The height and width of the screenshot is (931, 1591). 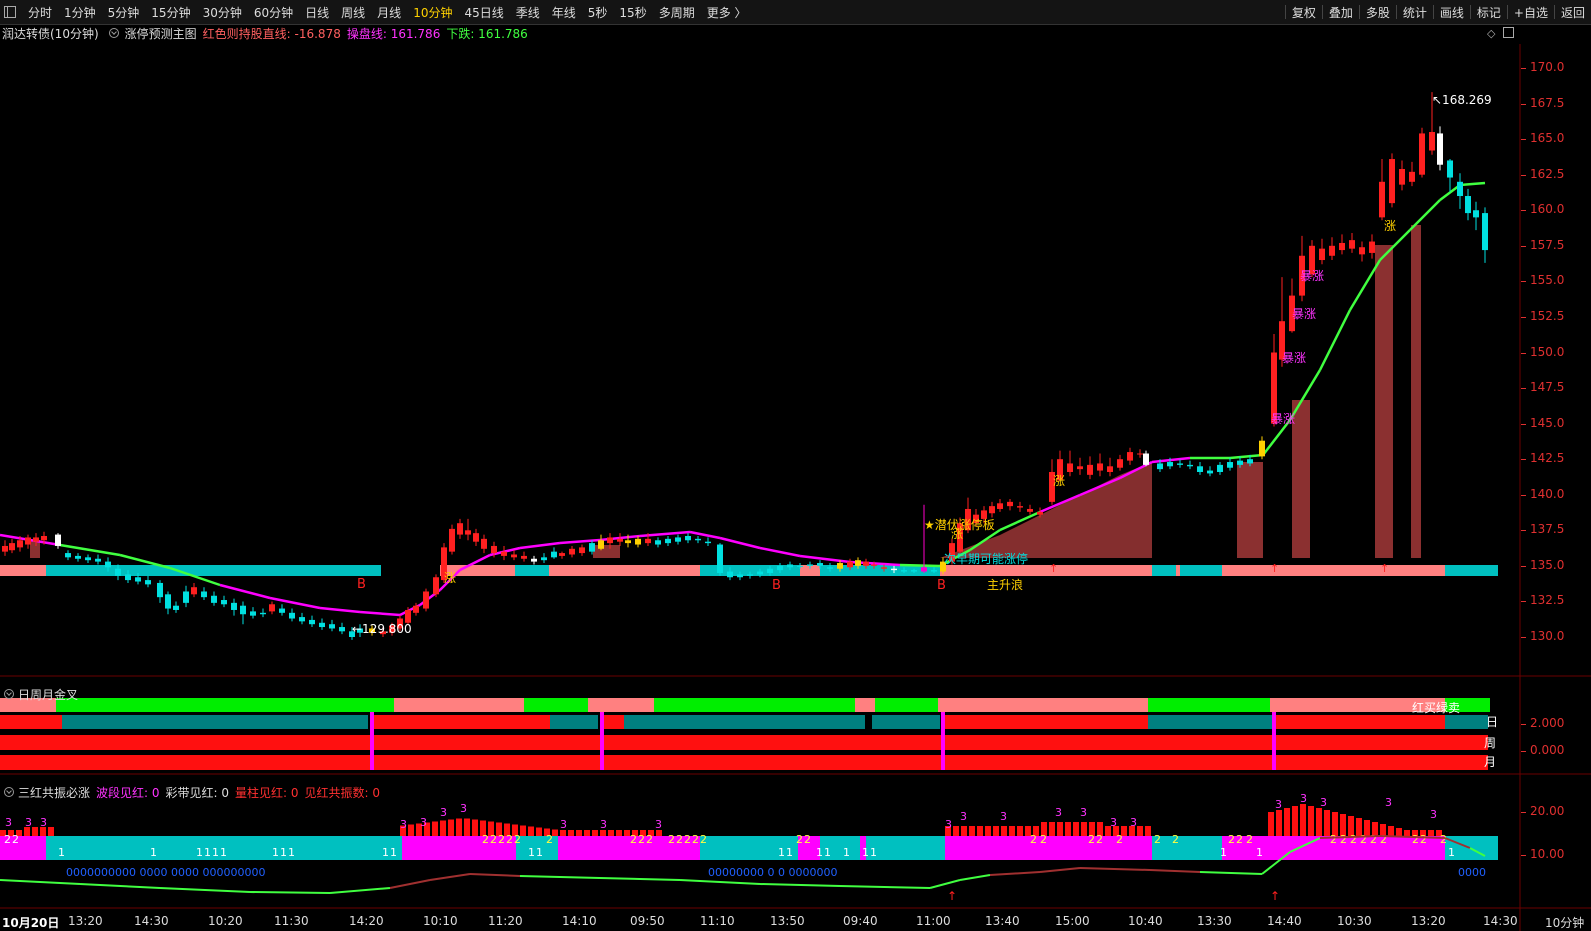 I want to click on time-axis-label: 15:00, so click(x=1072, y=921).